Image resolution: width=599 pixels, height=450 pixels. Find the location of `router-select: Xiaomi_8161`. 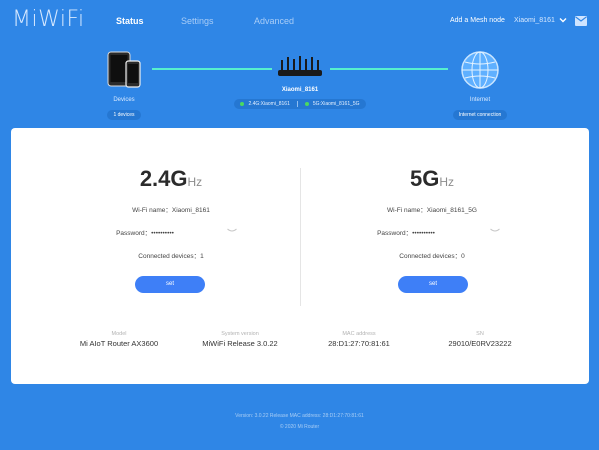

router-select: Xiaomi_8161 is located at coordinates (540, 20).